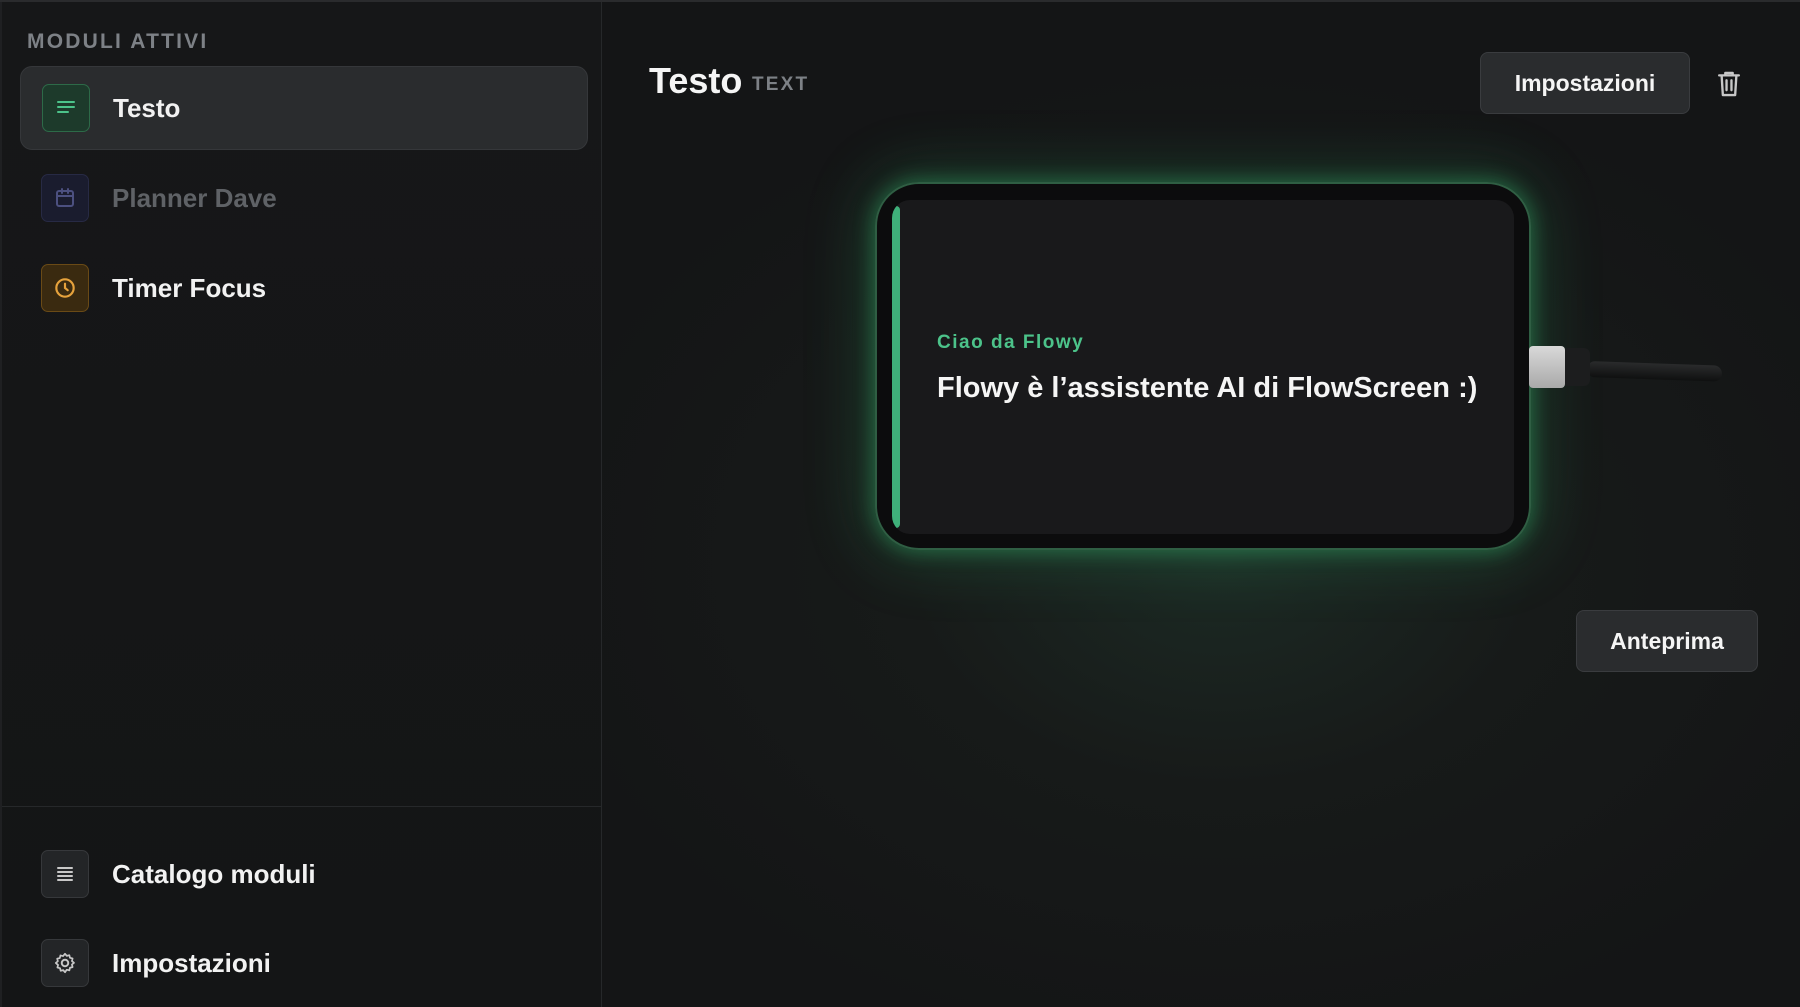 The height and width of the screenshot is (1007, 1800). Describe the element at coordinates (1667, 641) in the screenshot. I see `preview-button: Anteprima` at that location.